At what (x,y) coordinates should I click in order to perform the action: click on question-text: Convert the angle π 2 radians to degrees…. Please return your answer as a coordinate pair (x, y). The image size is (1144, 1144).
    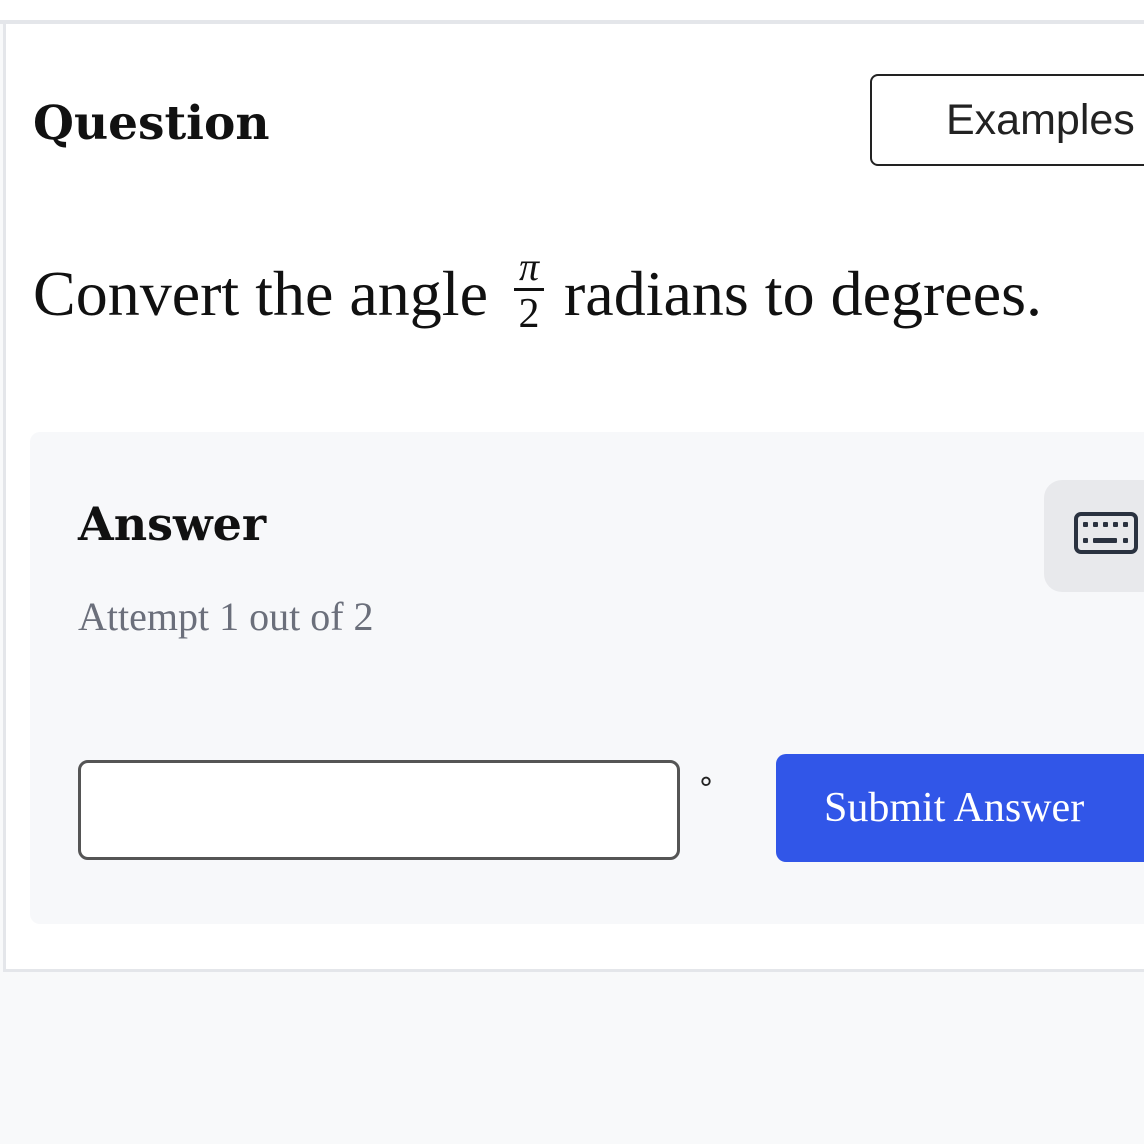
    Looking at the image, I should click on (537, 290).